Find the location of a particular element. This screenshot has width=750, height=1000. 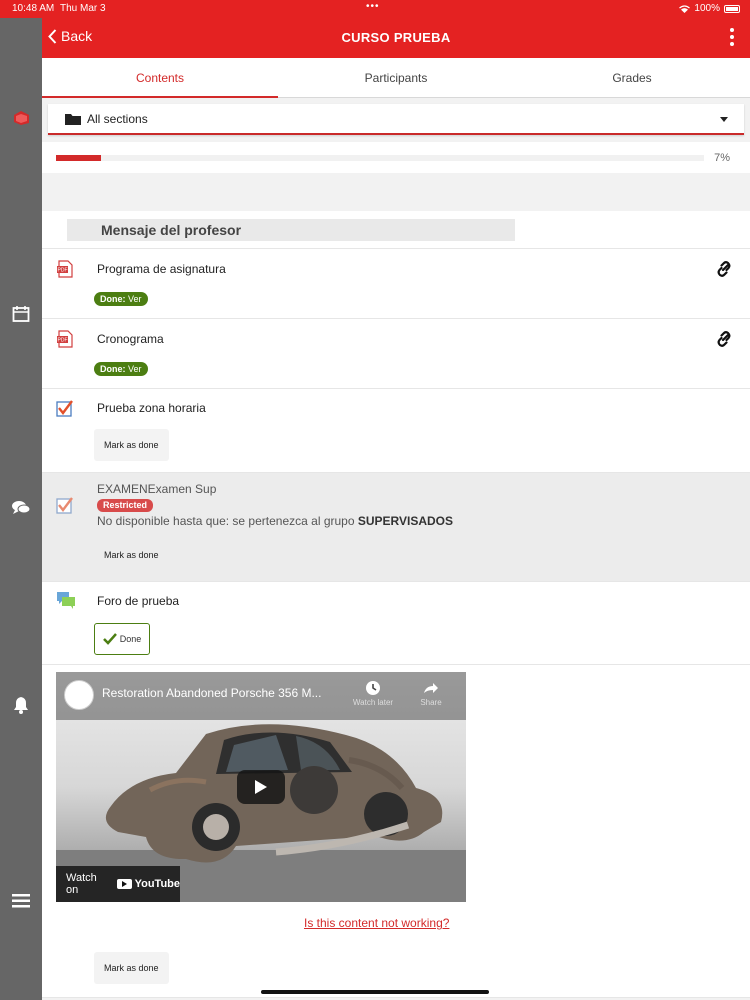

forum-icon is located at coordinates (66, 600).